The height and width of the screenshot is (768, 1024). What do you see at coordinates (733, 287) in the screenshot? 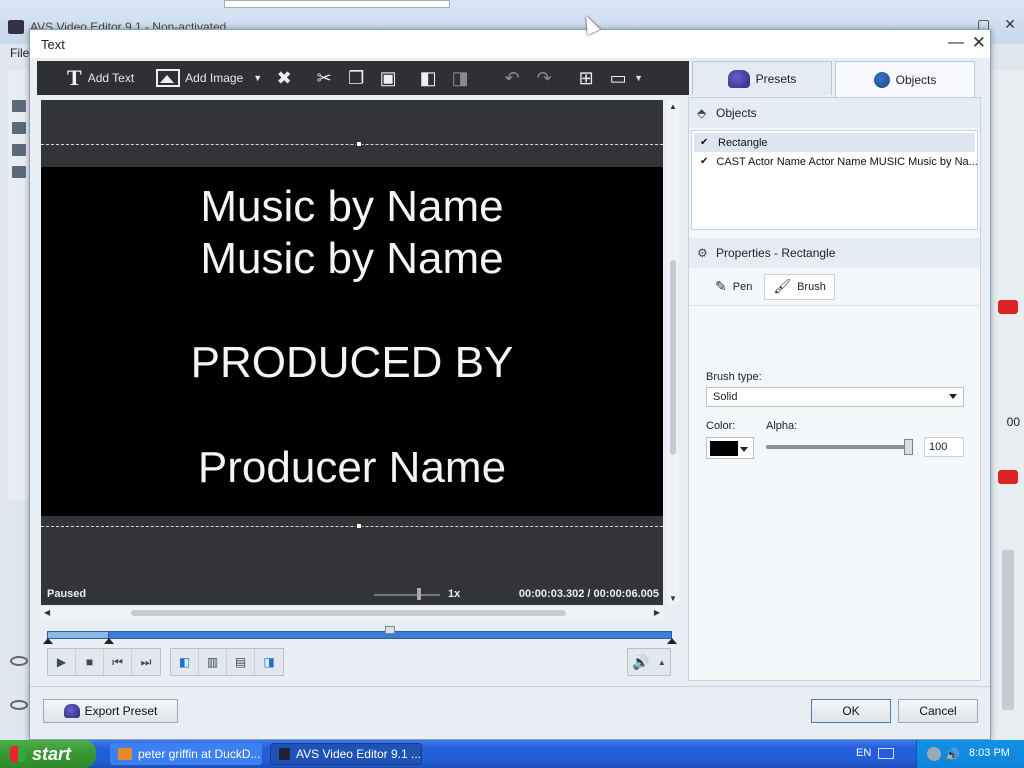
I see `pen-button: ✎ Pen` at bounding box center [733, 287].